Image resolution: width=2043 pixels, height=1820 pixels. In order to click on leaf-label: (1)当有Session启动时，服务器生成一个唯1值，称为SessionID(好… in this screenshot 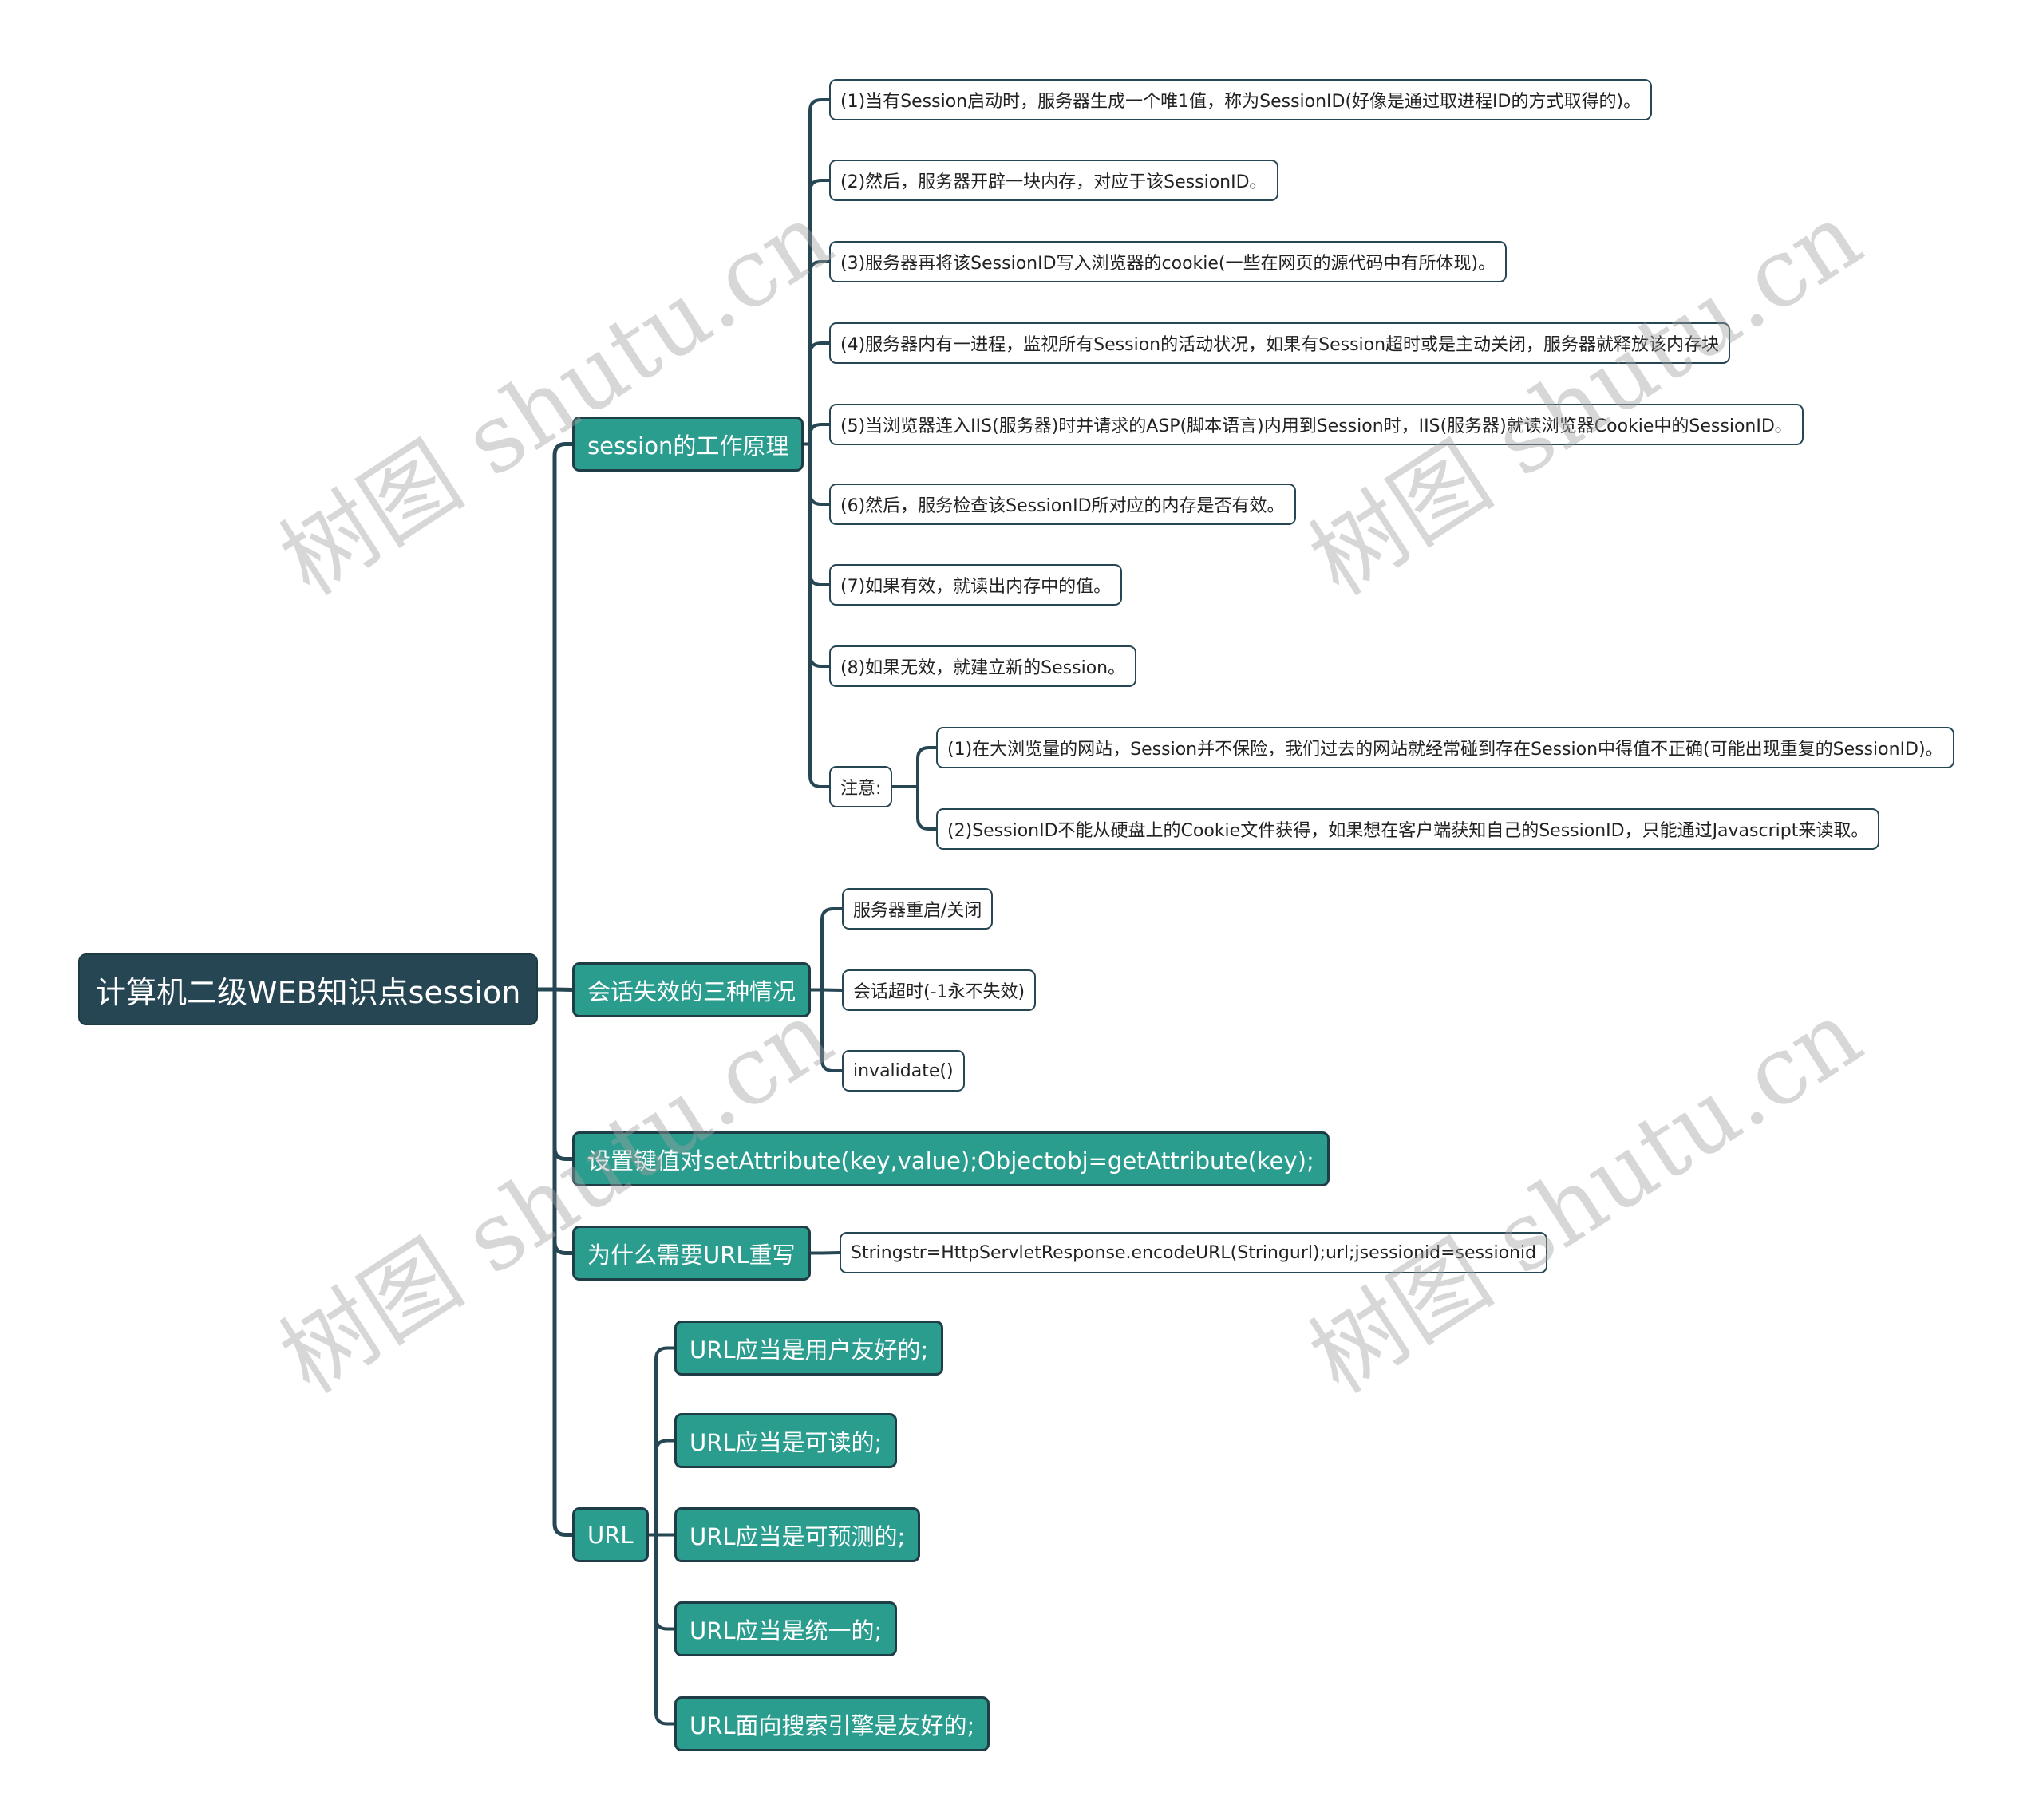, I will do `click(1241, 102)`.